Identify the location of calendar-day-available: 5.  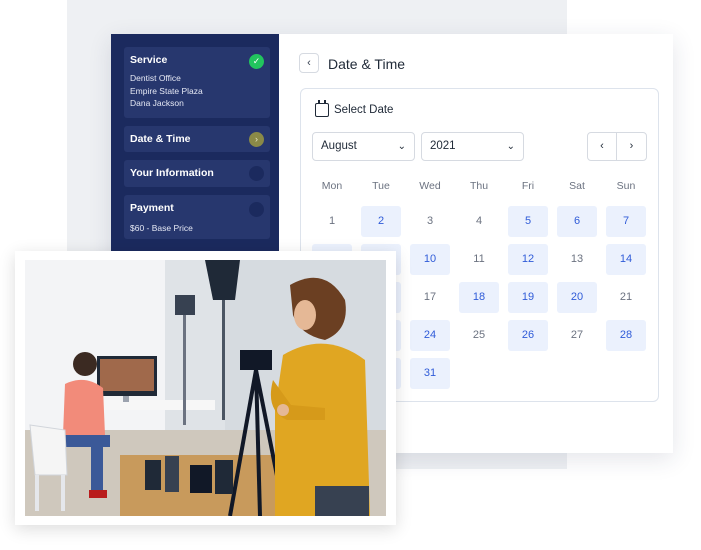
(528, 221).